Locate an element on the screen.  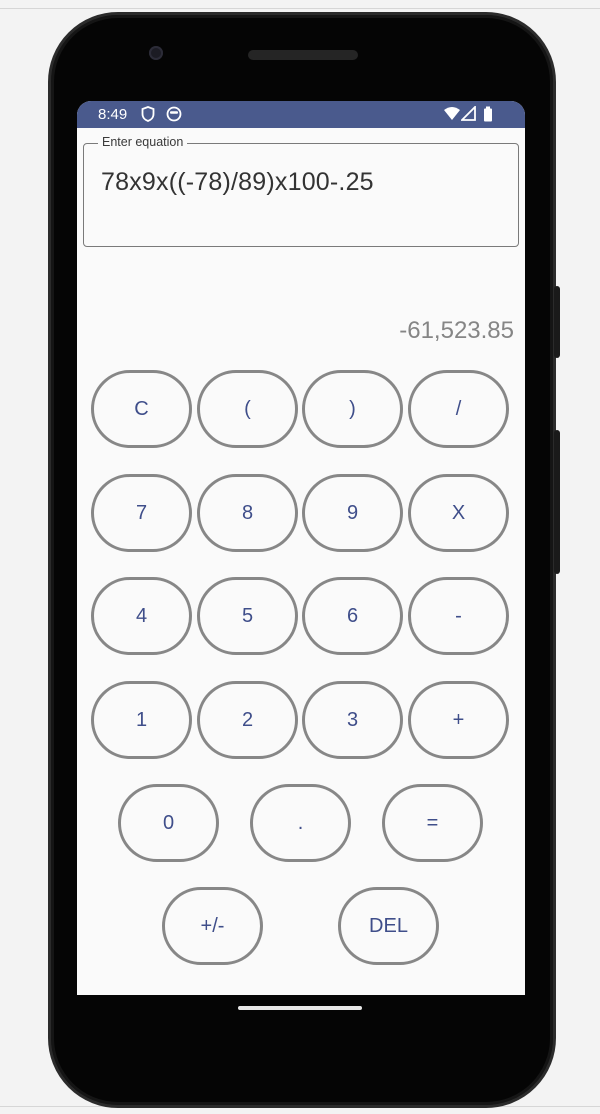
volume-button is located at coordinates (557, 502).